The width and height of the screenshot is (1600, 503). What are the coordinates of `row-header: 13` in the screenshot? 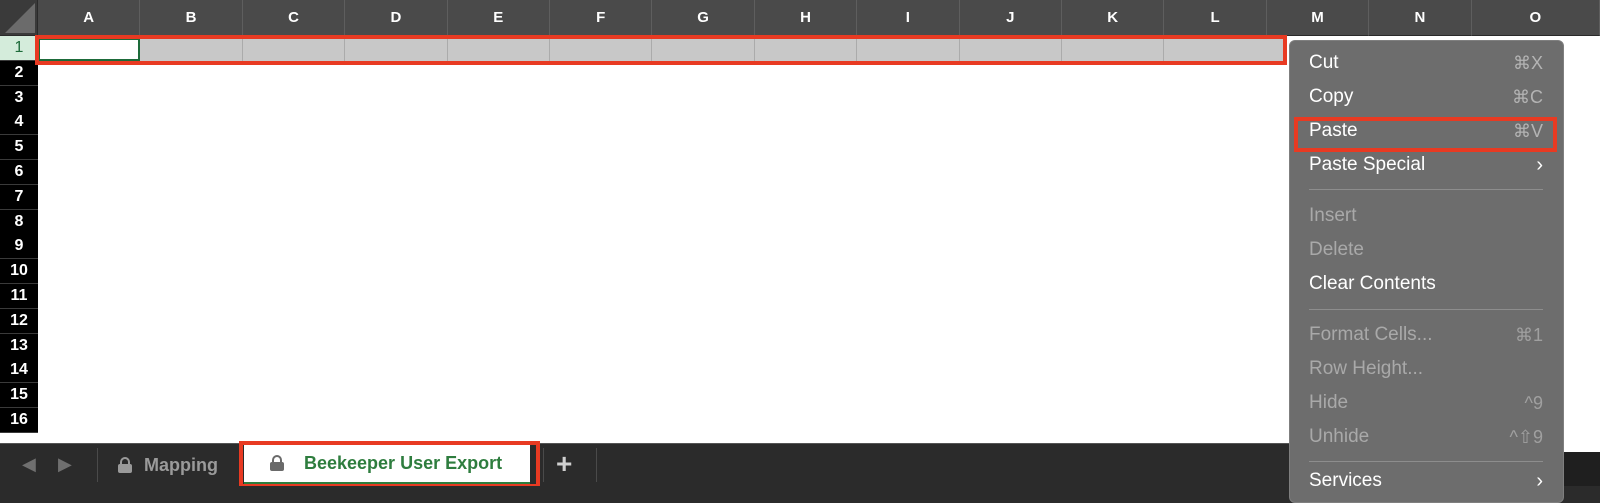 It's located at (19, 346).